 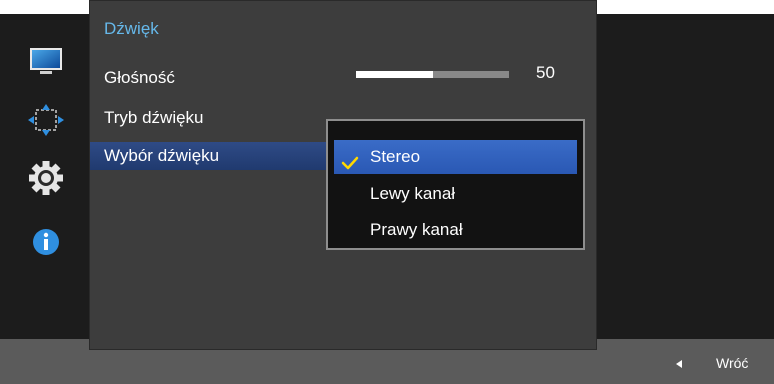 I want to click on panel-title: Dźwięk, so click(x=131, y=28).